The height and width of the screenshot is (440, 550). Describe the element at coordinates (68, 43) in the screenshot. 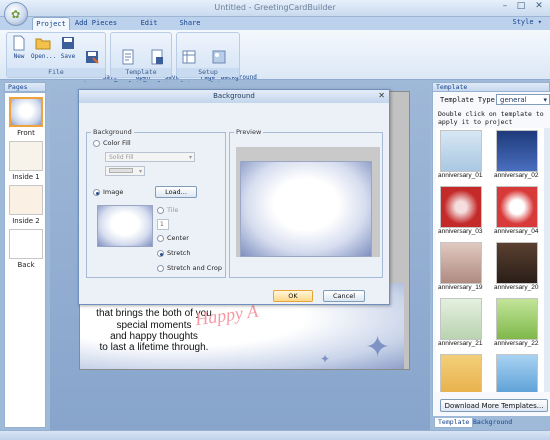

I see `save-icon` at that location.